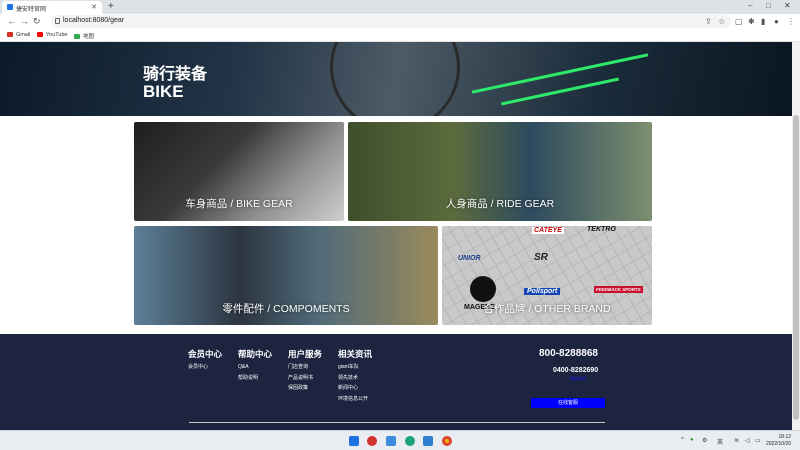 Image resolution: width=800 pixels, height=450 pixels. I want to click on footer-column-service: 用户服务 门店查询 产品说明书 保固政策, so click(305, 371).